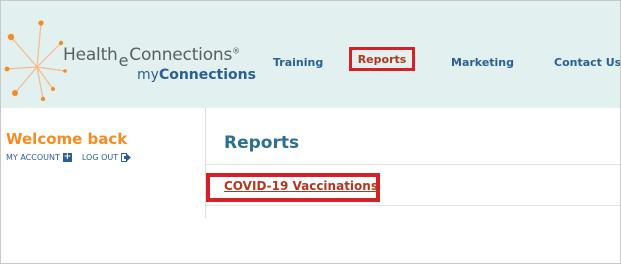  I want to click on nav-contact-us: Contact Us, so click(587, 62).